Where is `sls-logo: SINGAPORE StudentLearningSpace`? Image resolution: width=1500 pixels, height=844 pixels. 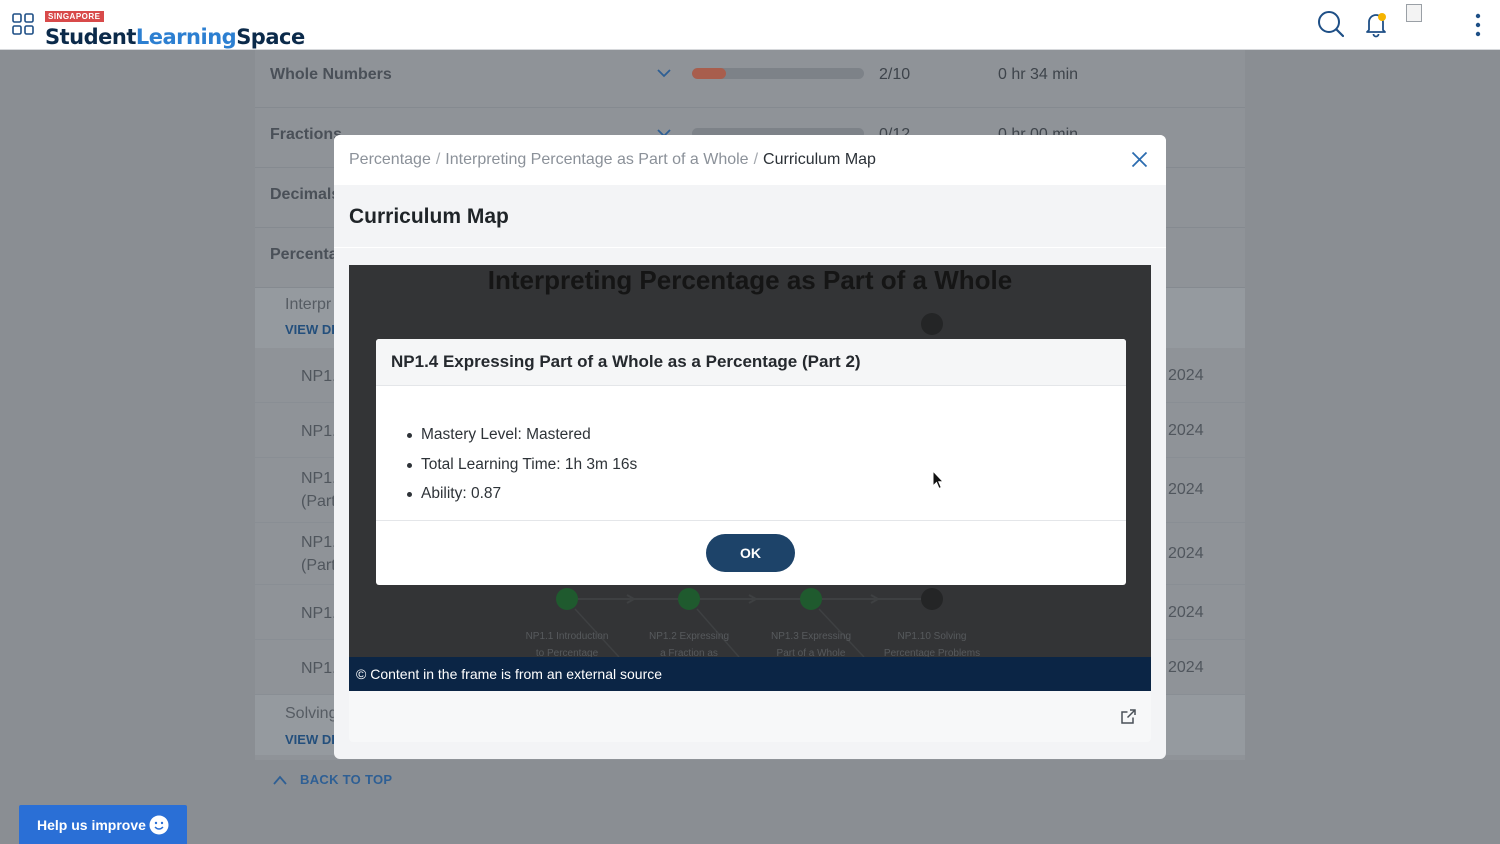
sls-logo: SINGAPORE StudentLearningSpace is located at coordinates (175, 28).